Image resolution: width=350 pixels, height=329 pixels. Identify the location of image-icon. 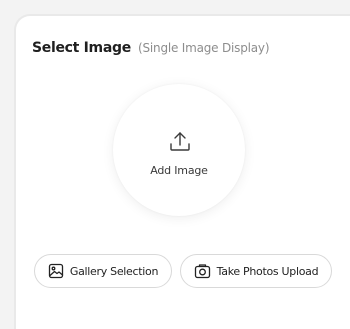
(56, 271).